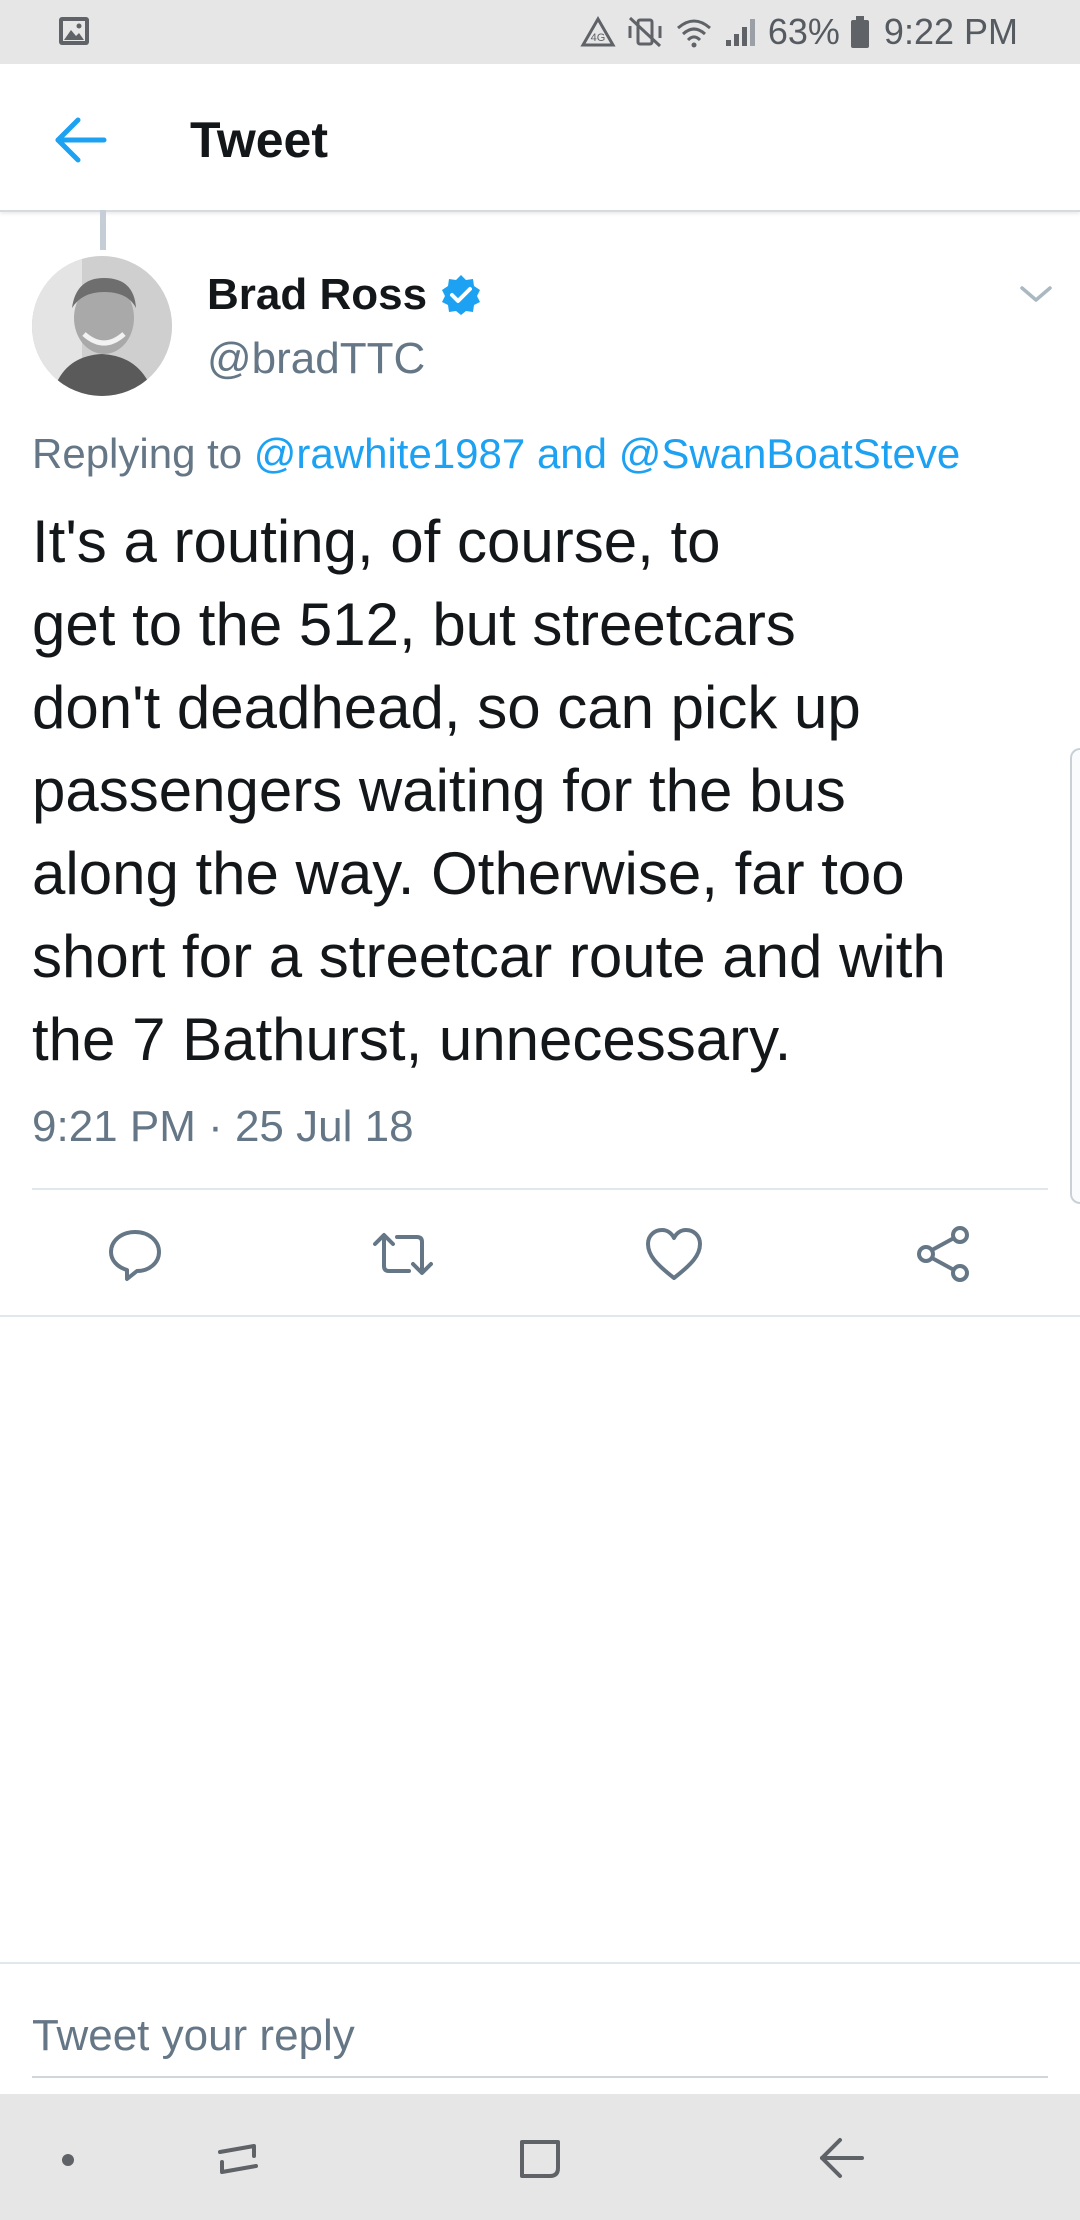  What do you see at coordinates (446, 707) in the screenshot?
I see `tweet-text-line: don't deadhead, so can pick up` at bounding box center [446, 707].